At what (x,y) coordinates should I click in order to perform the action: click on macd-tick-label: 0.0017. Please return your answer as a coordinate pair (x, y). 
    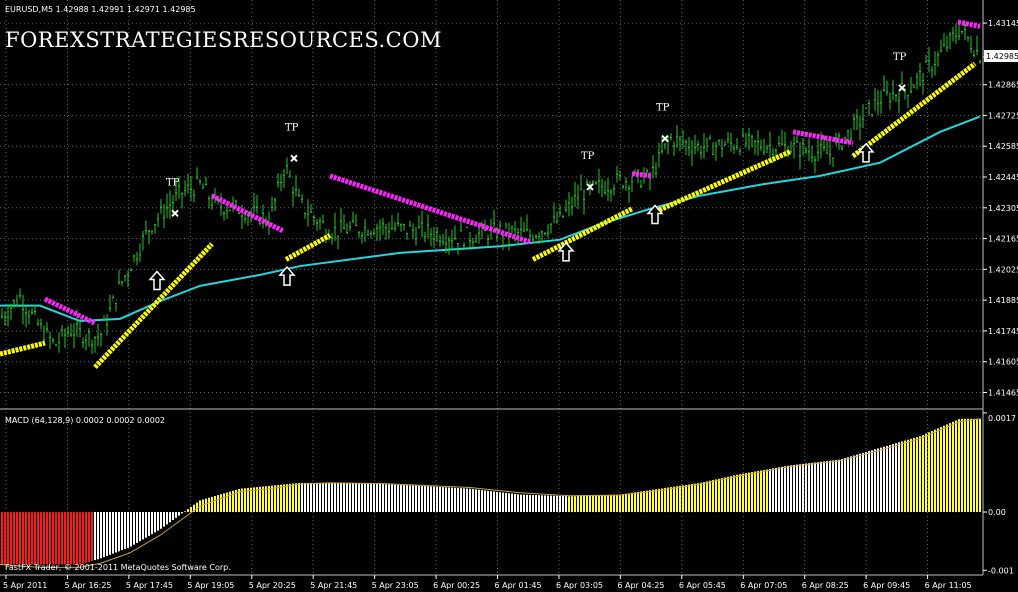
    Looking at the image, I should click on (1002, 418).